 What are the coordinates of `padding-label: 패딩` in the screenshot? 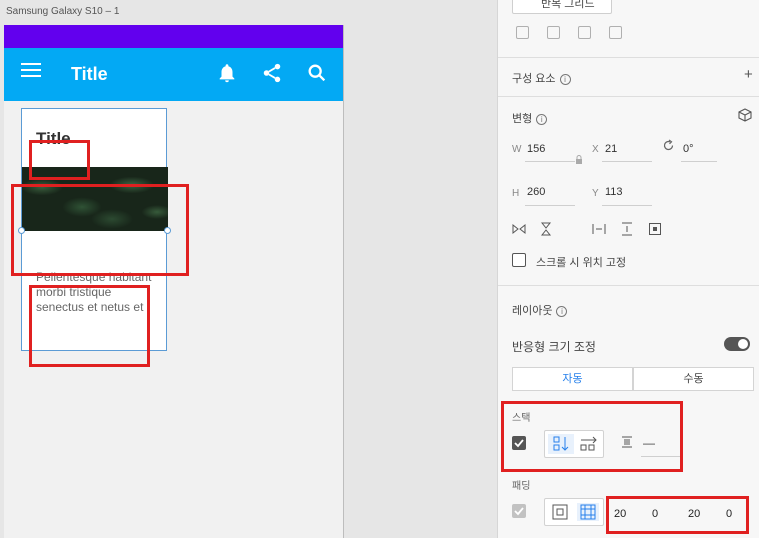 It's located at (521, 486).